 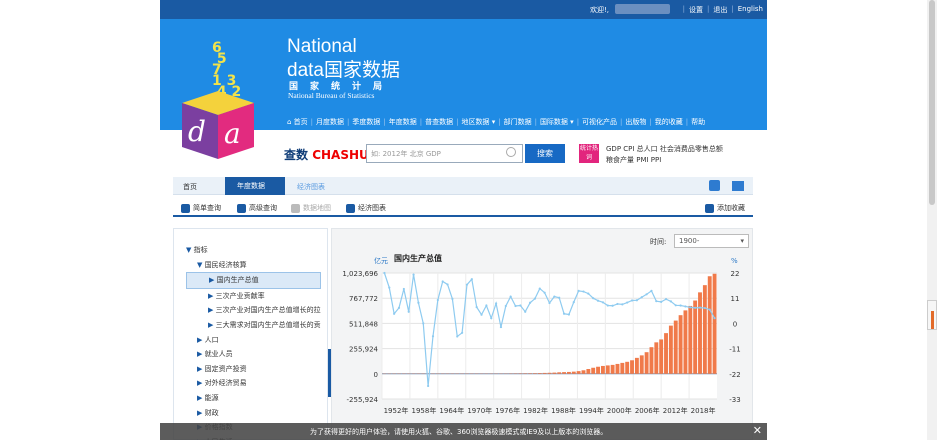 I want to click on nav-item: 出版物, so click(x=635, y=122).